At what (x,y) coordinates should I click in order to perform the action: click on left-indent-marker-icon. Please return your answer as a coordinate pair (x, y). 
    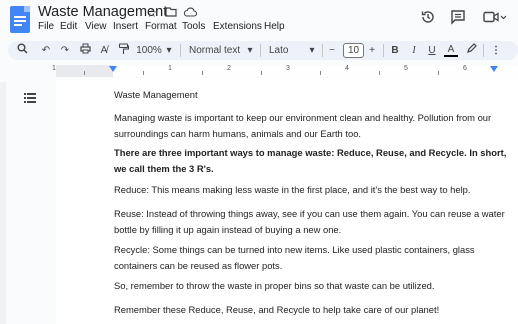
    Looking at the image, I should click on (113, 69).